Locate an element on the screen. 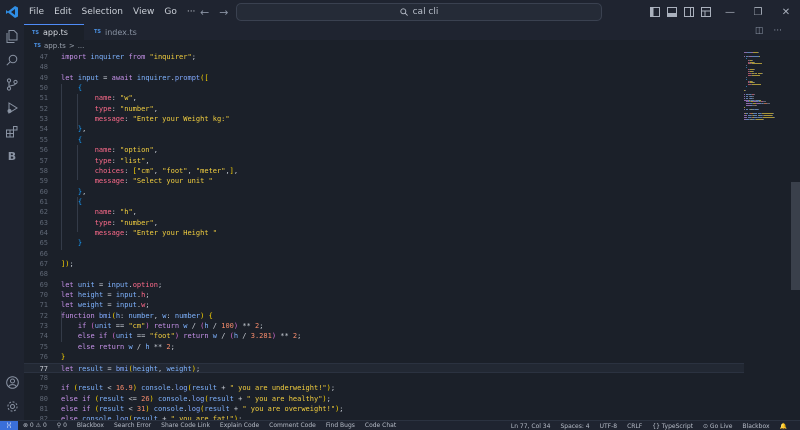 This screenshot has width=800, height=430. scrollbar-thumb is located at coordinates (795, 236).